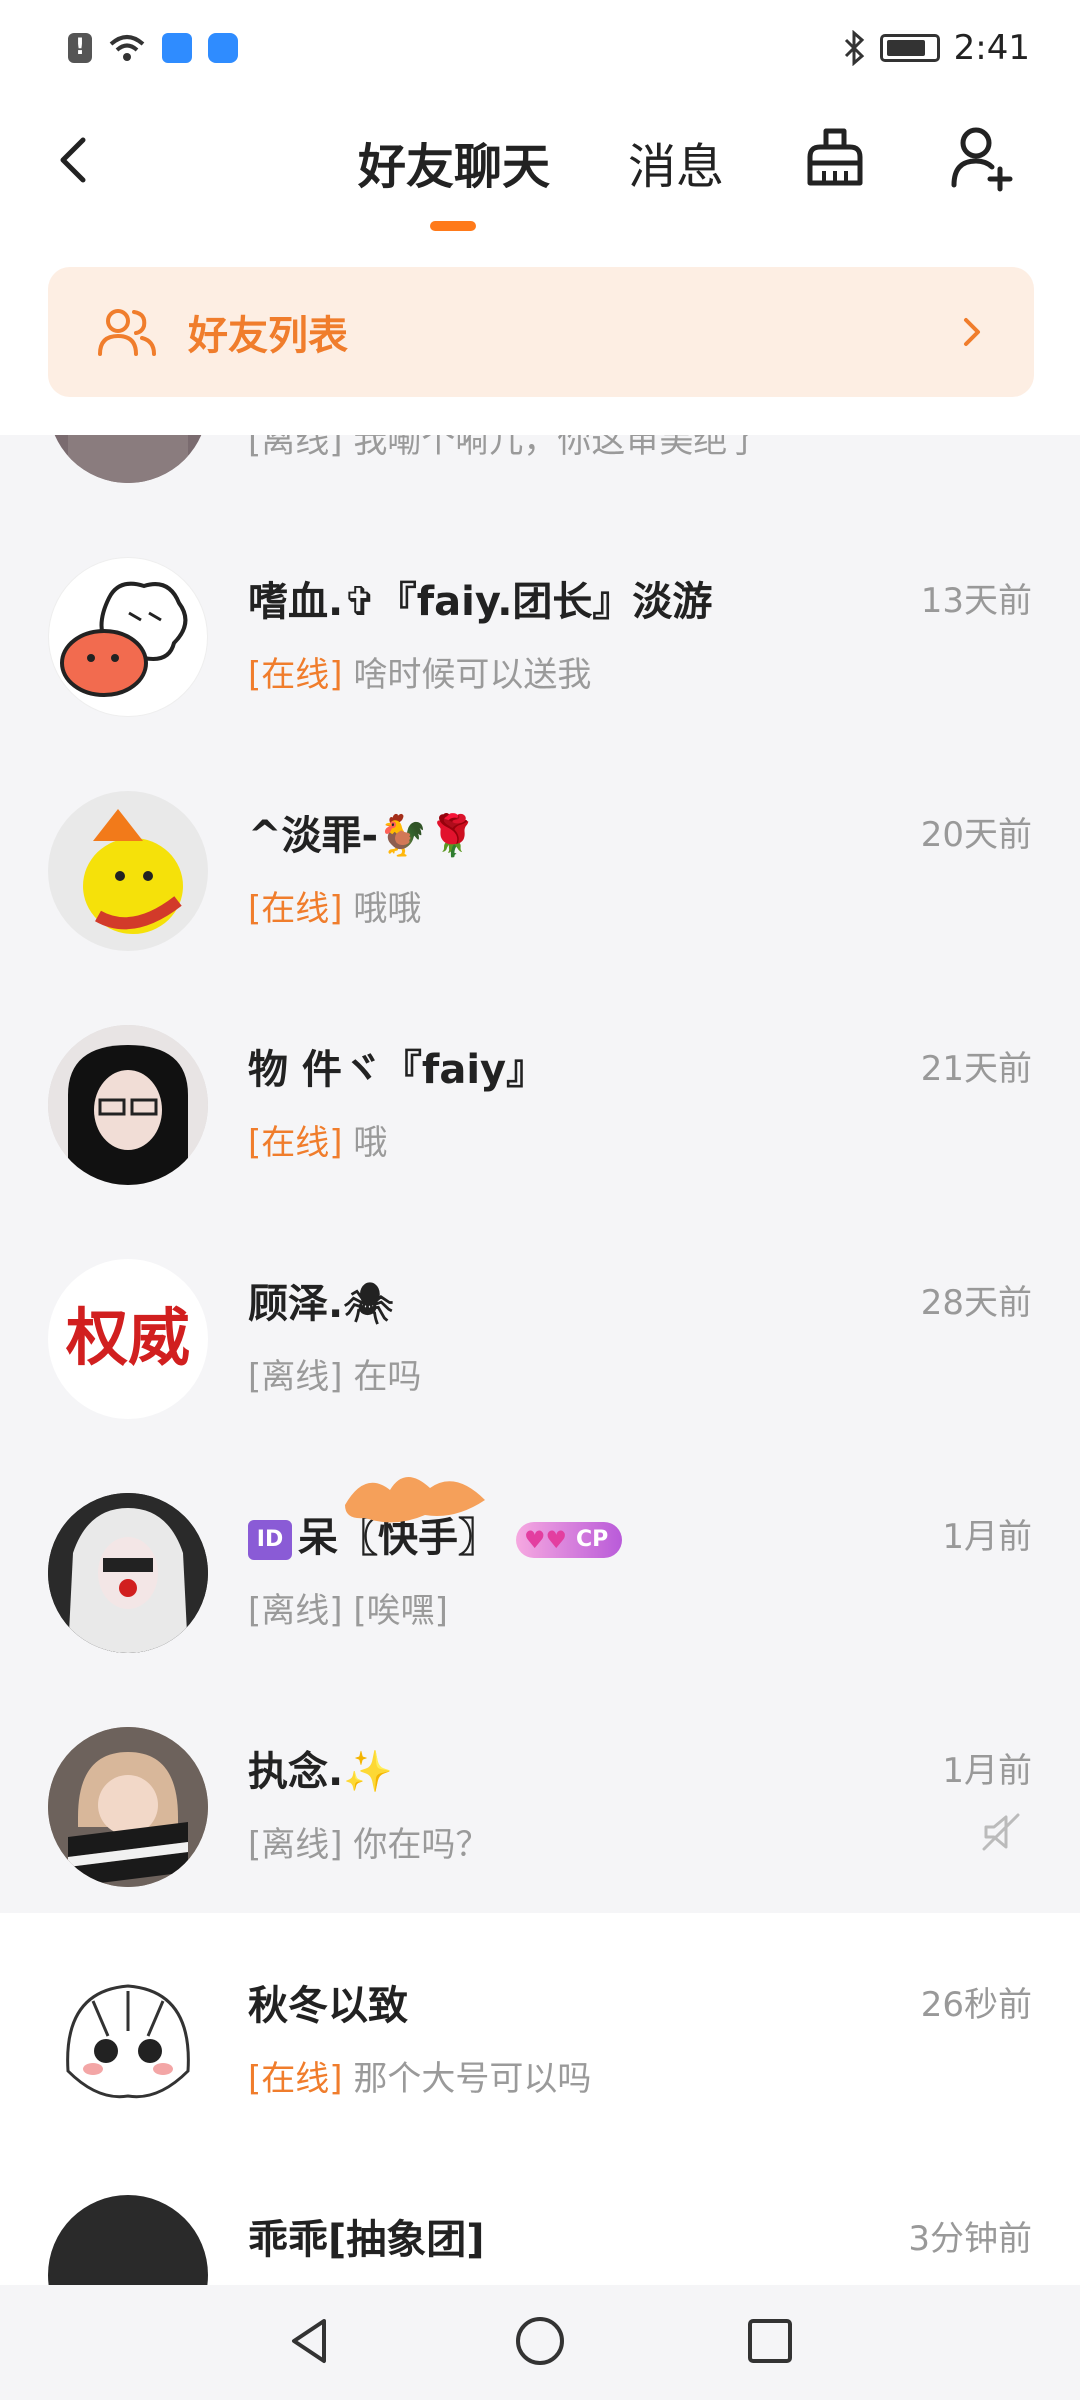 Image resolution: width=1080 pixels, height=2400 pixels. What do you see at coordinates (976, 835) in the screenshot?
I see `message-time: 20天前` at bounding box center [976, 835].